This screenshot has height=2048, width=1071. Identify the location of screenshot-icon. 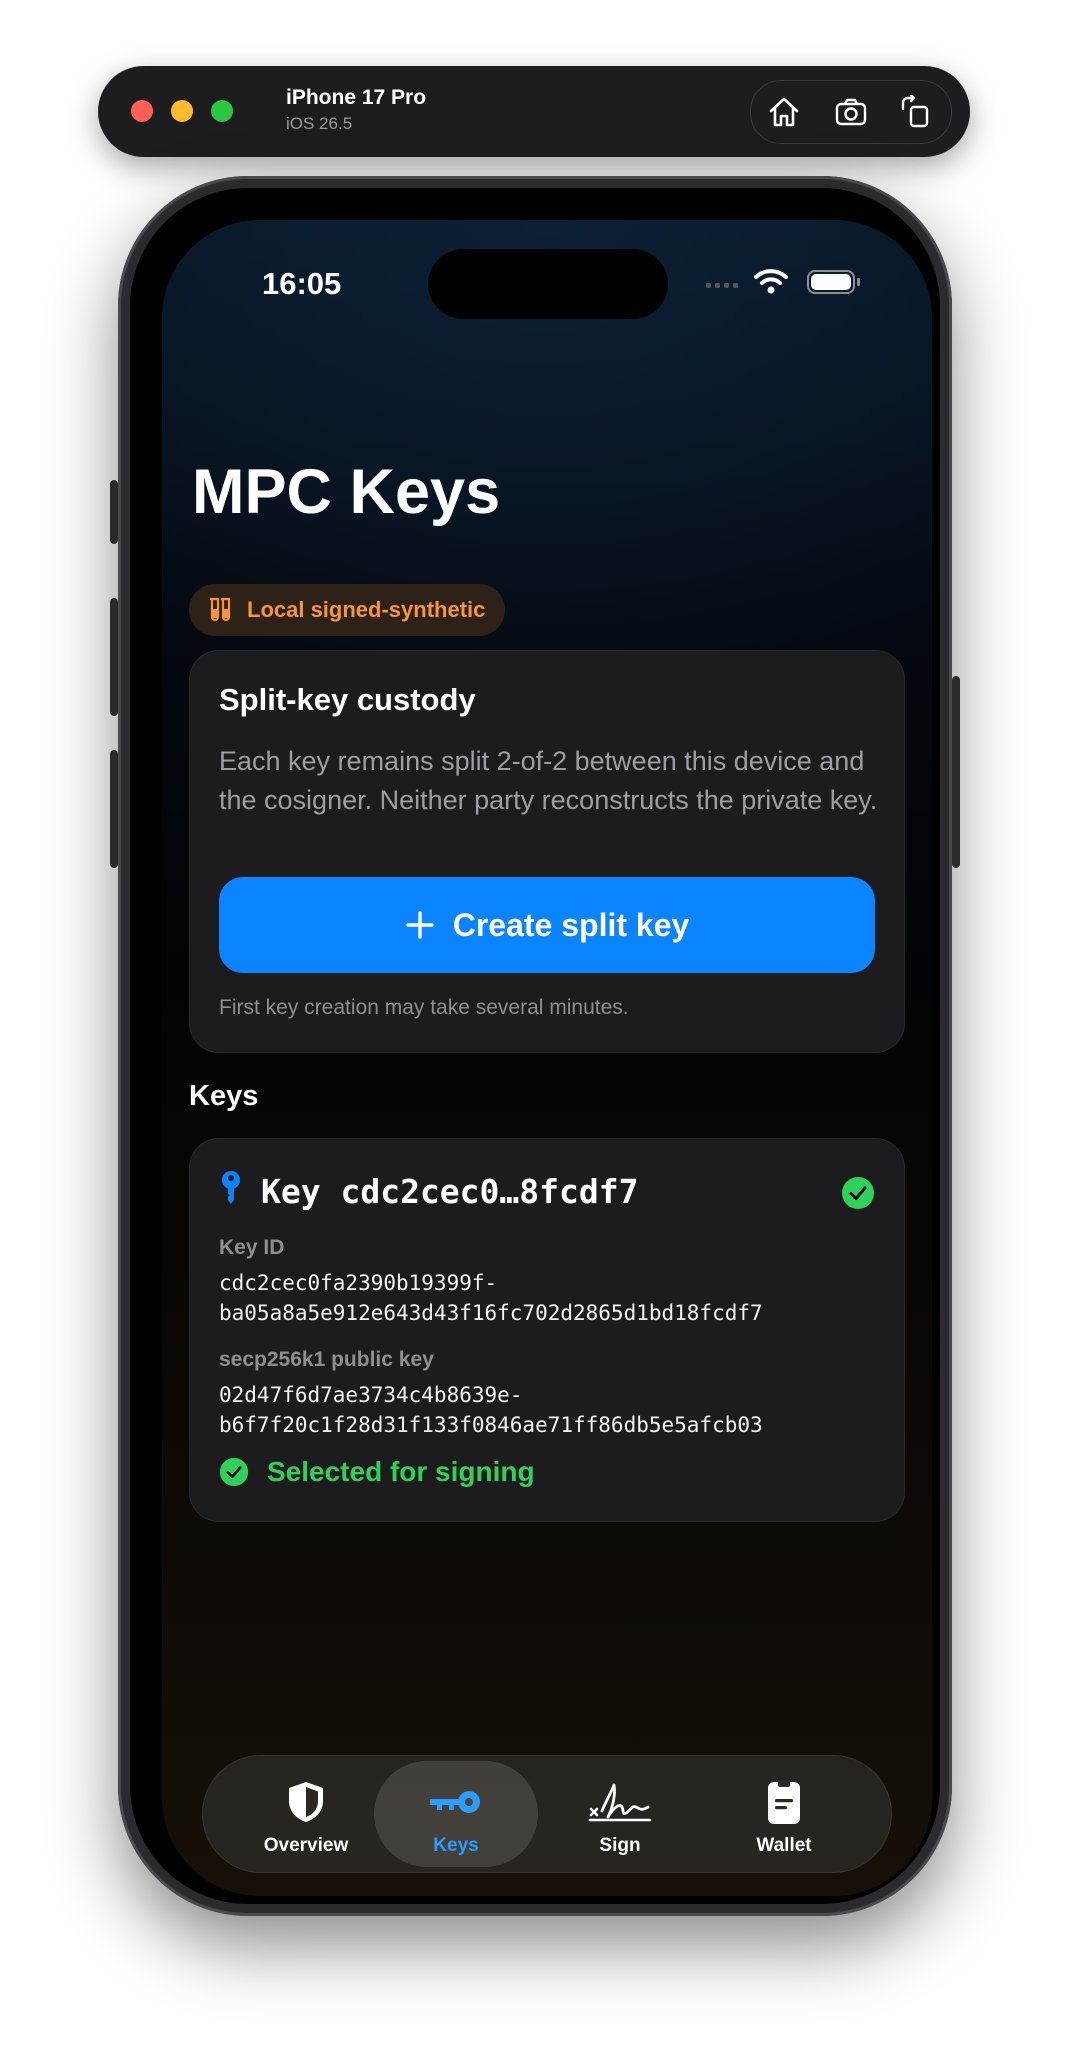
(851, 112).